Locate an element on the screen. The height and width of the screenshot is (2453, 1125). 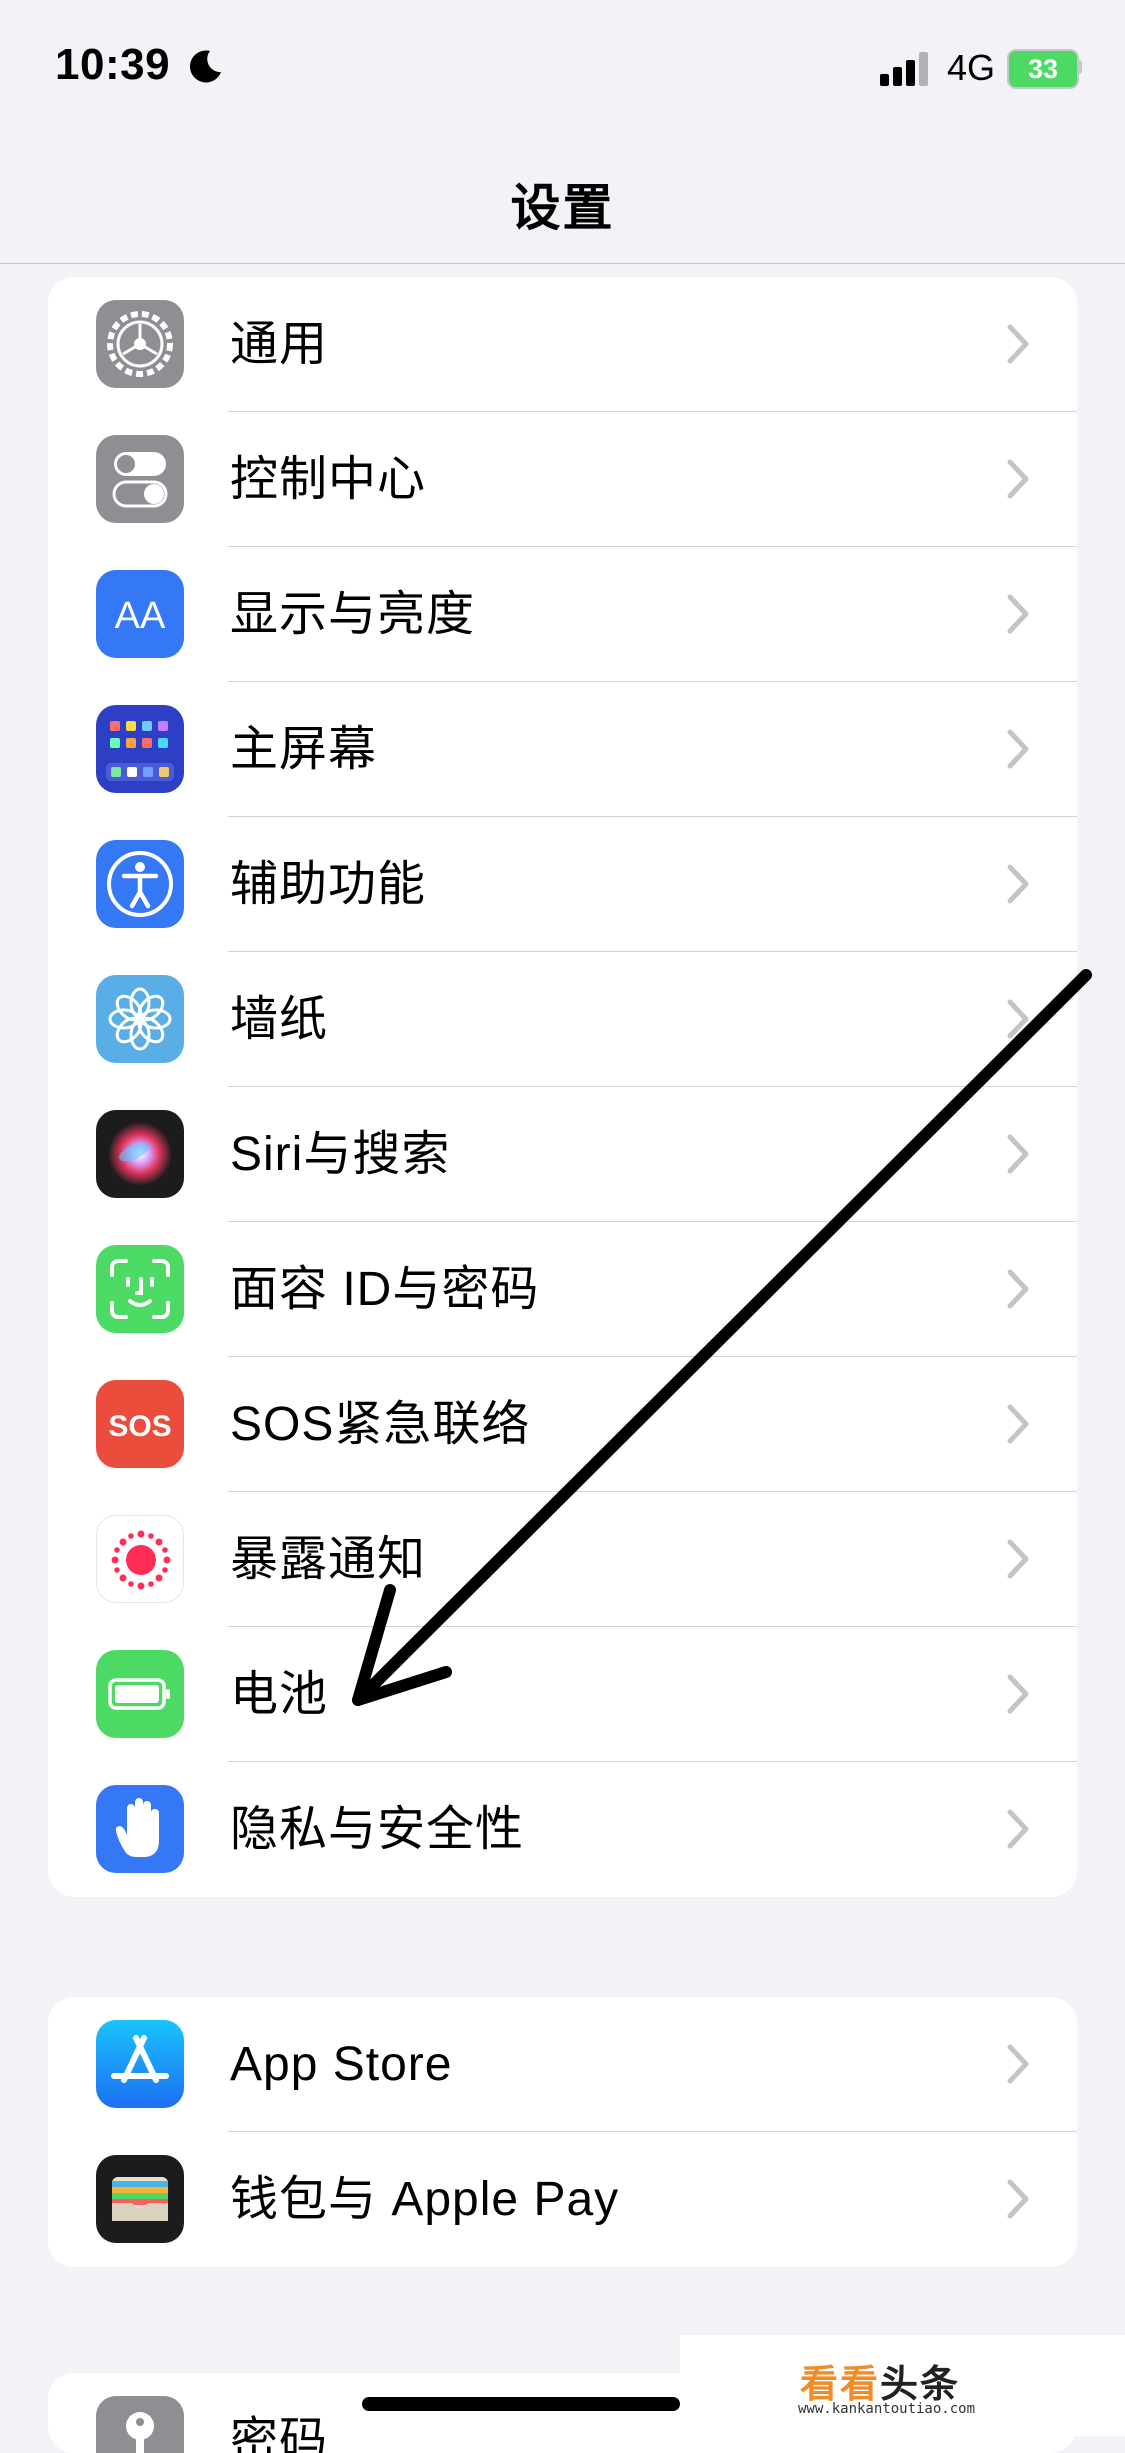
watermark-title: 看看头条 is located at coordinates (880, 2385).